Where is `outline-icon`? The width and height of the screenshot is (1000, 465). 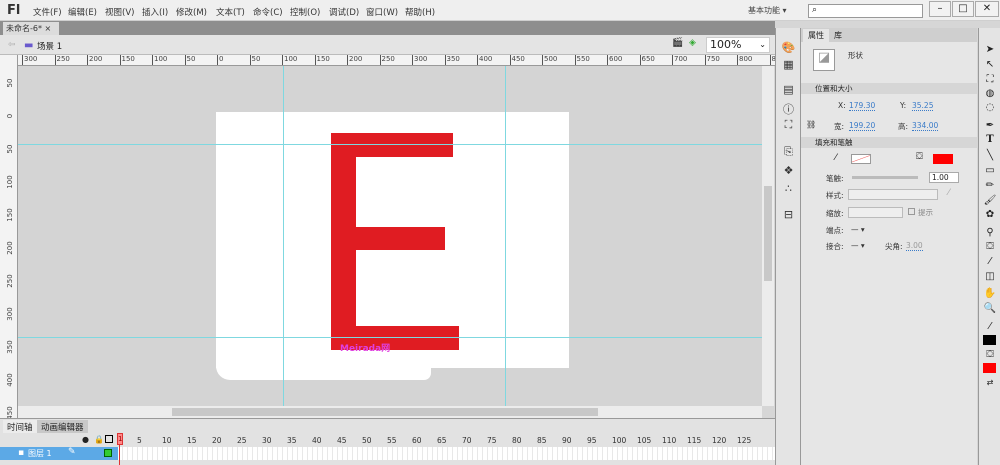 outline-icon is located at coordinates (109, 439).